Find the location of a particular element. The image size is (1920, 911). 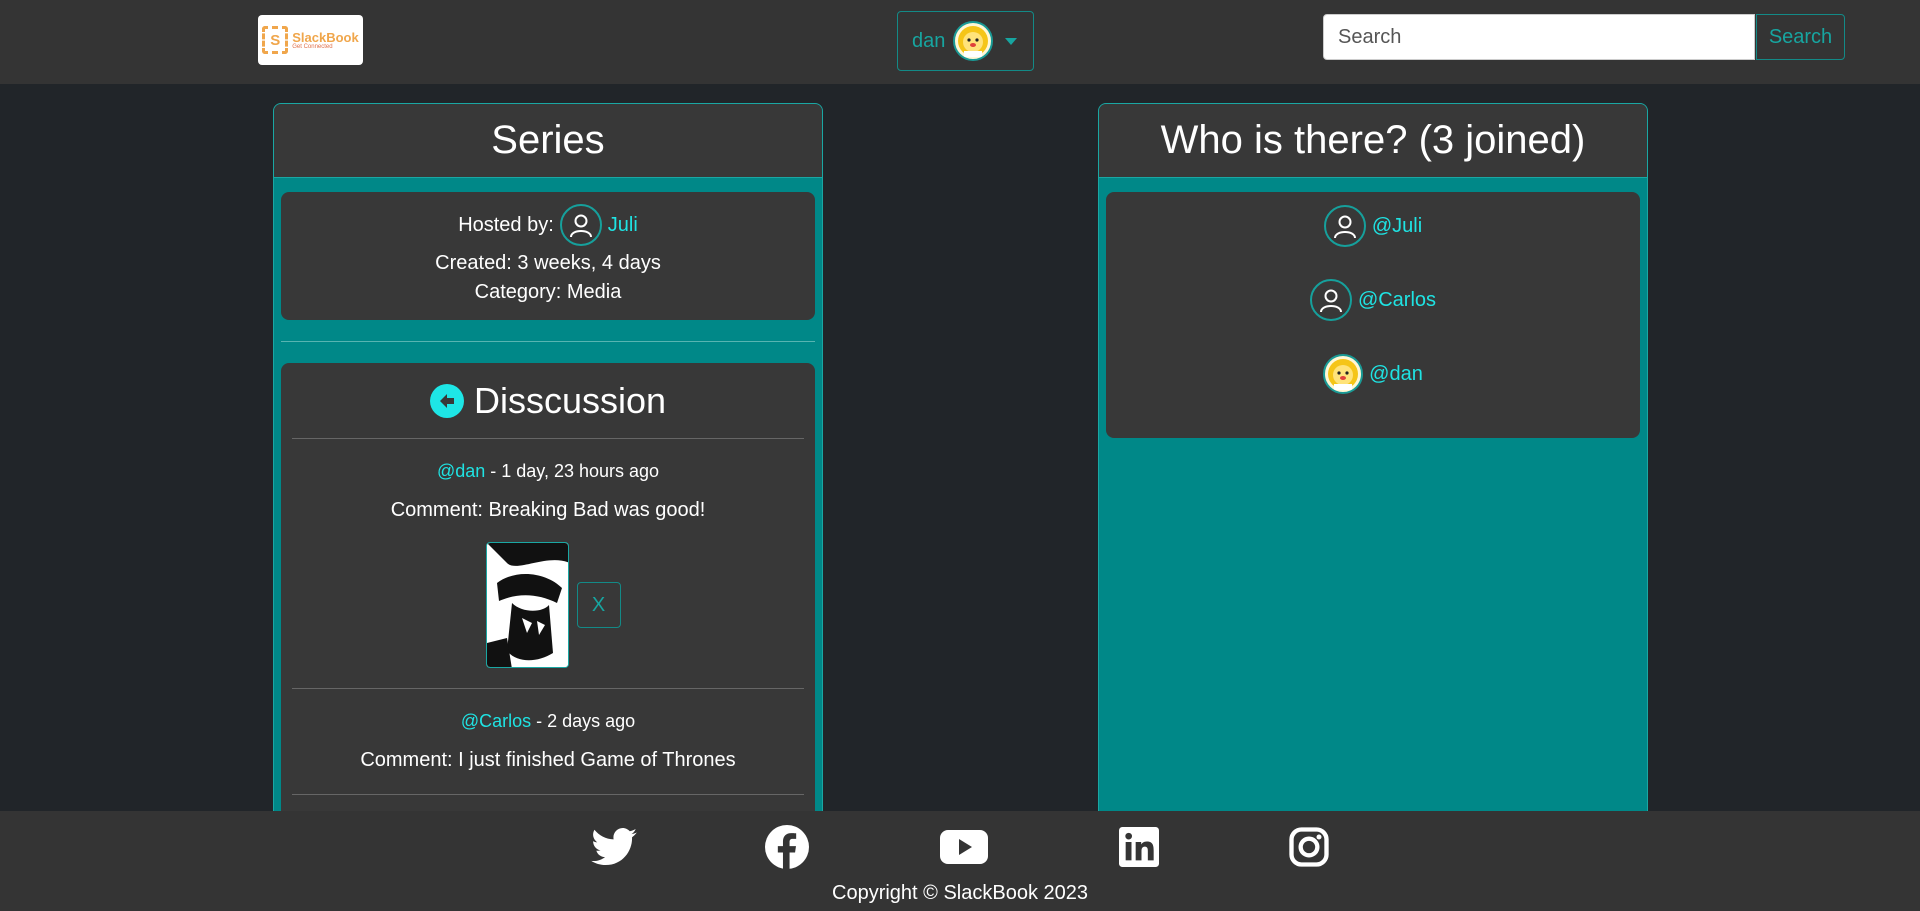

user-menu-dropdown: dan is located at coordinates (965, 41).